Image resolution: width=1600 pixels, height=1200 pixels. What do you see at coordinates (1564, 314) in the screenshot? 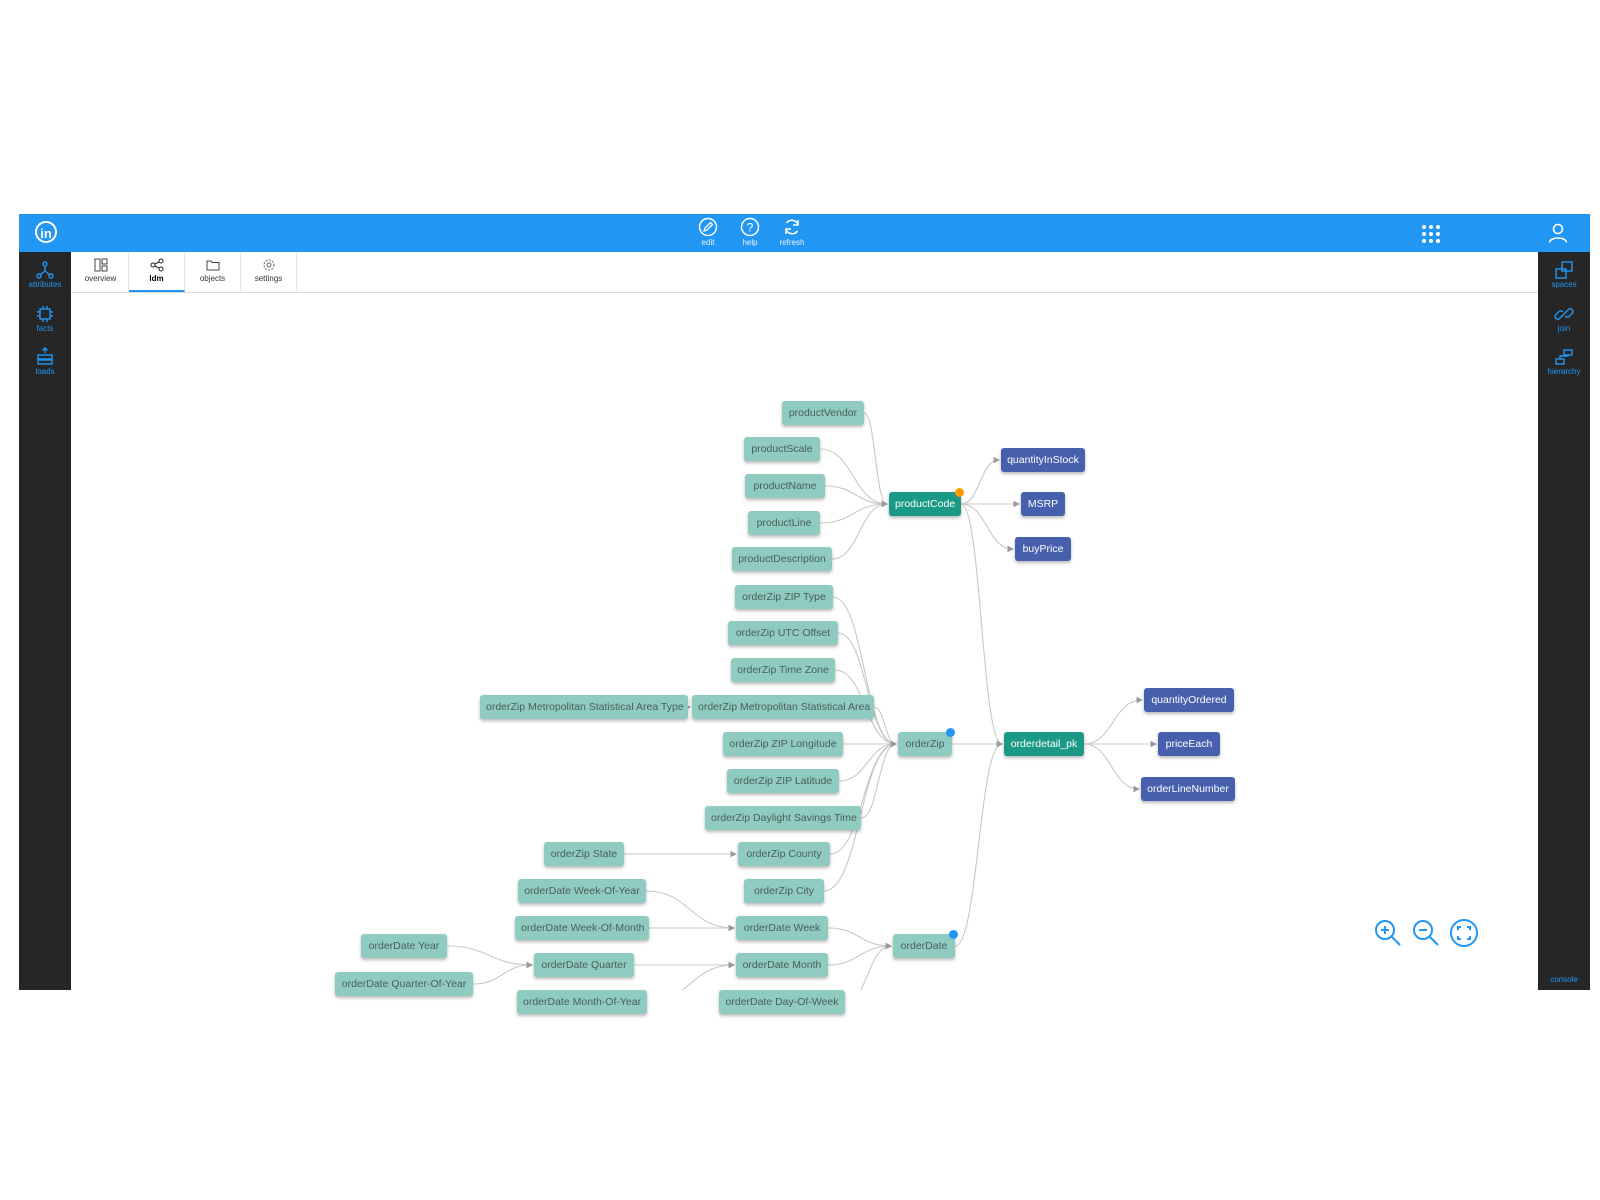
I see `join-icon` at bounding box center [1564, 314].